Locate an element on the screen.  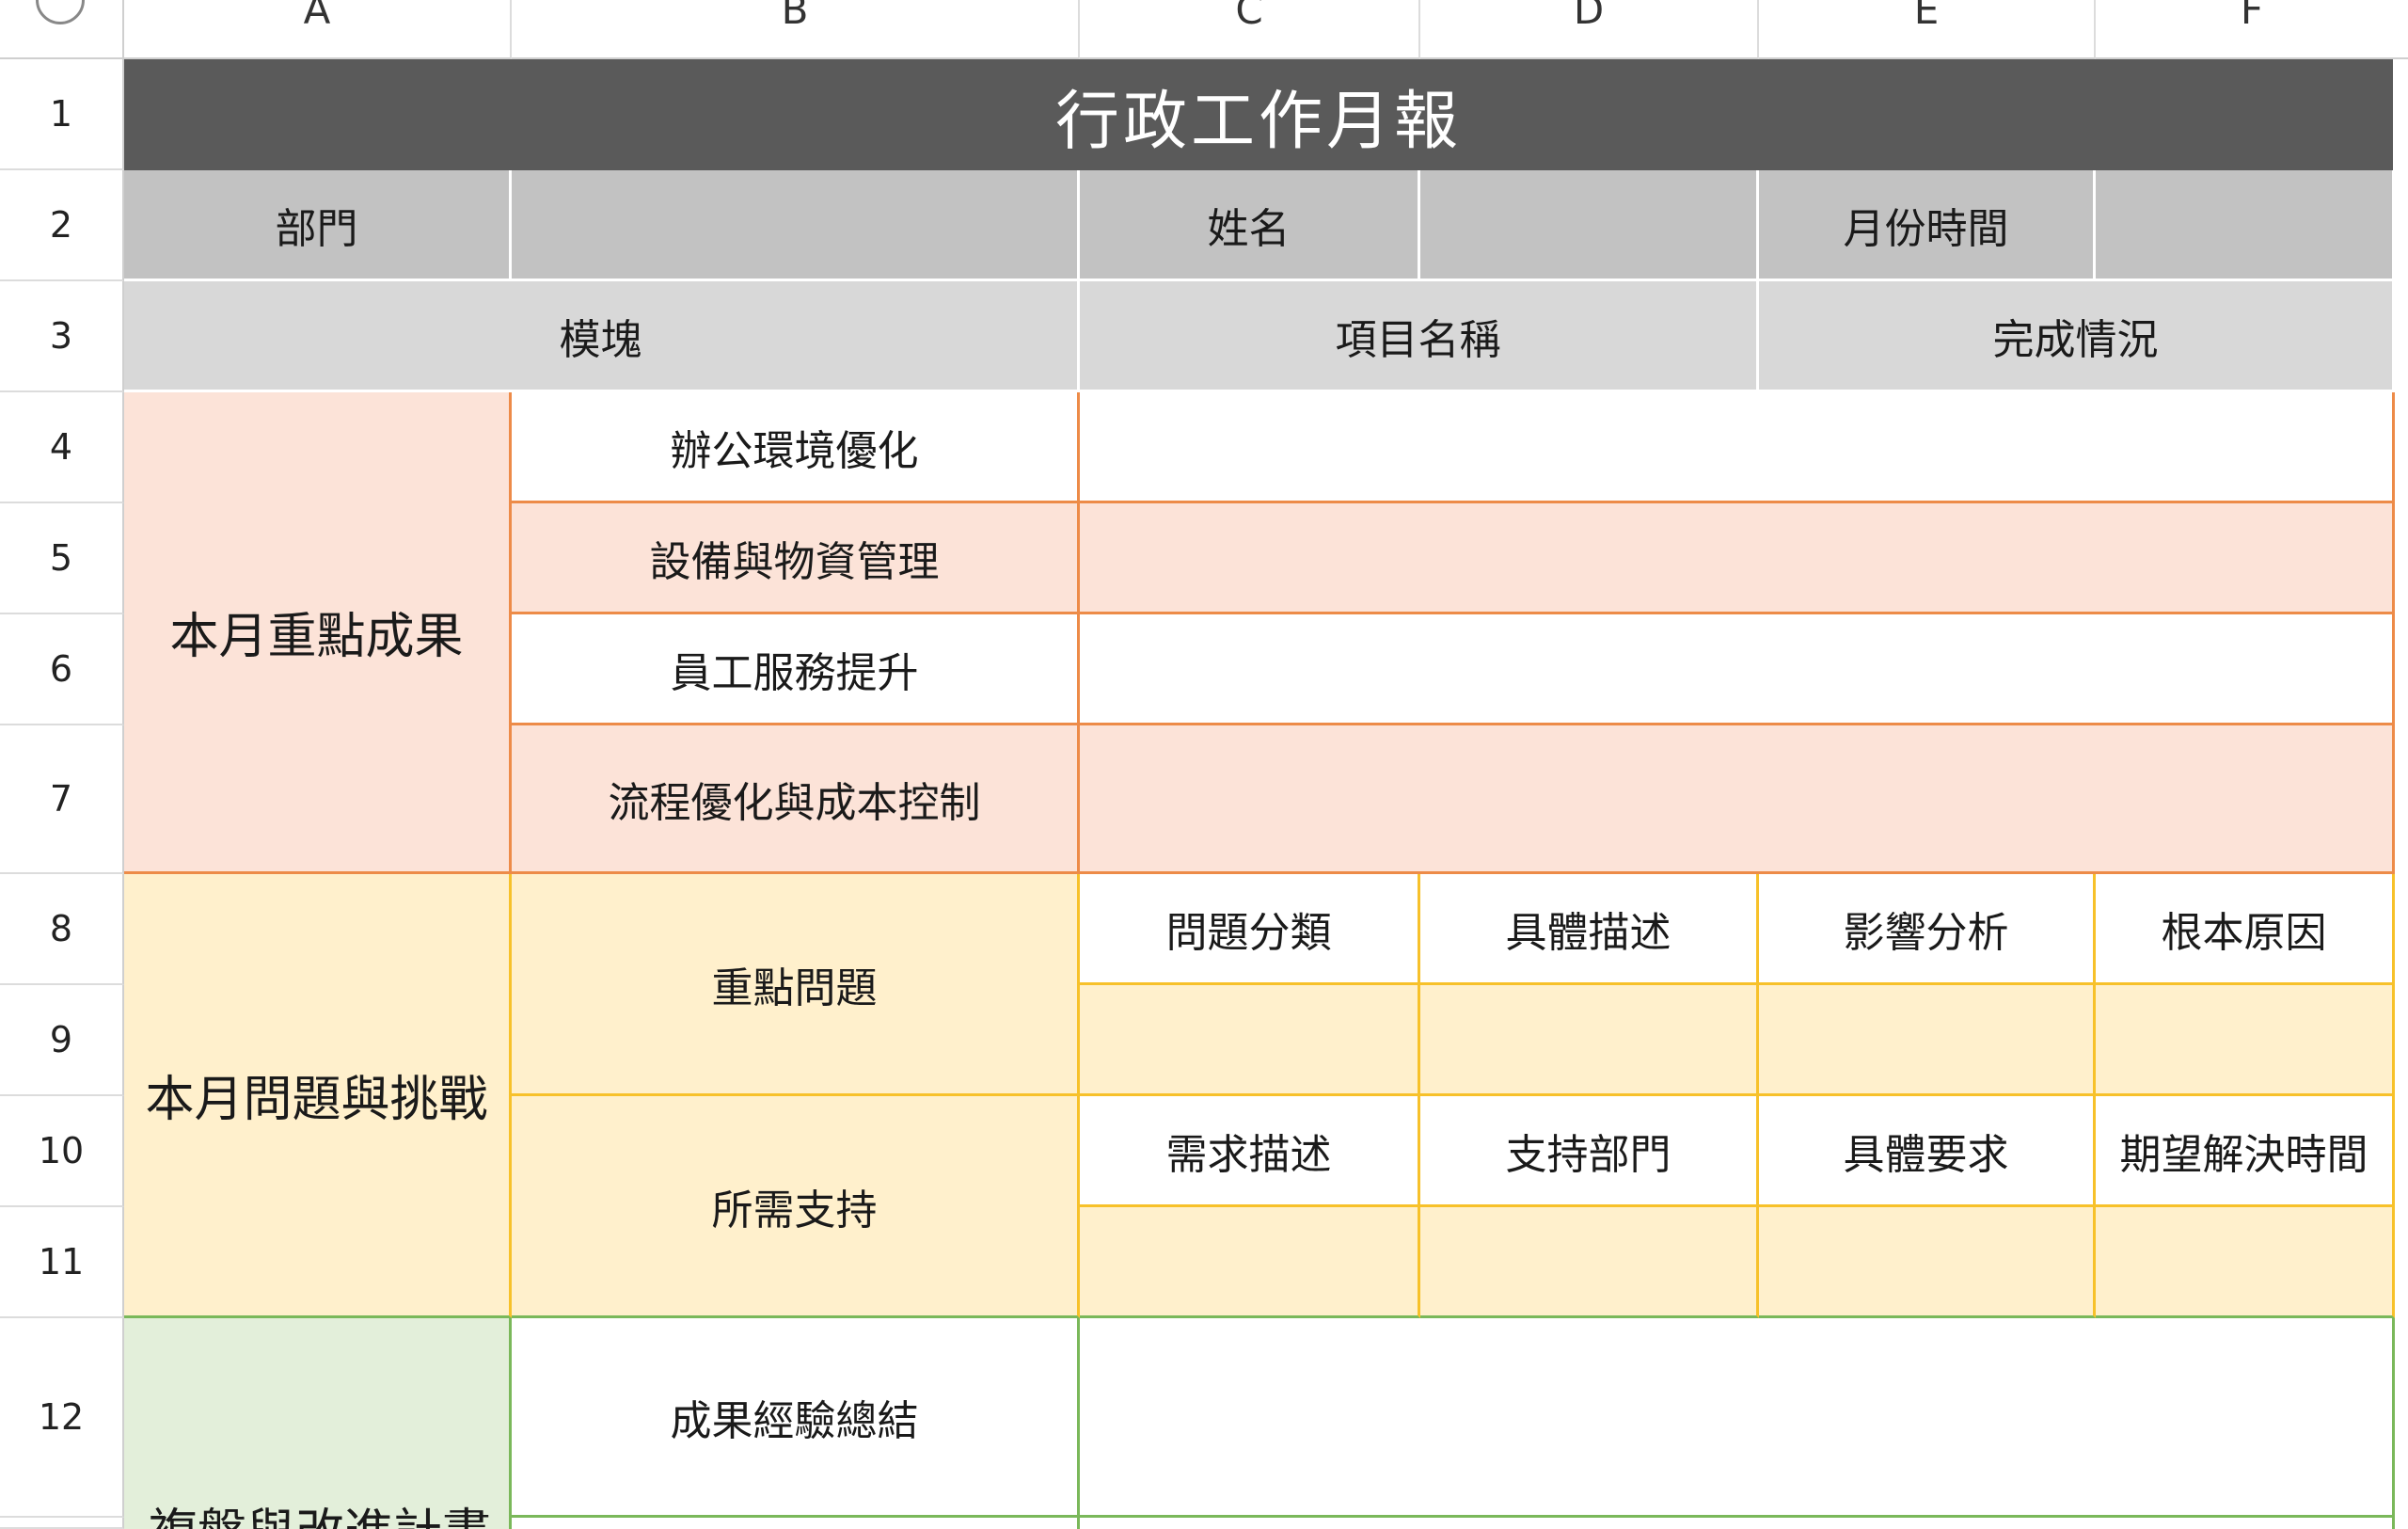
row-header-1: 1 is located at coordinates (62, 114).